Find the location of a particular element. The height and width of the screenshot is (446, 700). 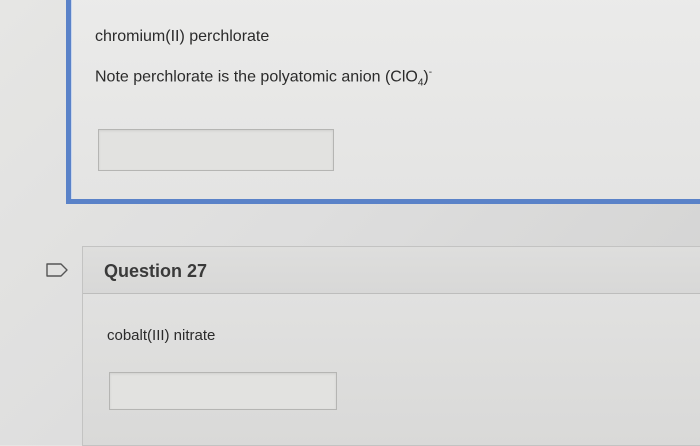

question-text: chromium(II) perchlorate is located at coordinates (182, 36).